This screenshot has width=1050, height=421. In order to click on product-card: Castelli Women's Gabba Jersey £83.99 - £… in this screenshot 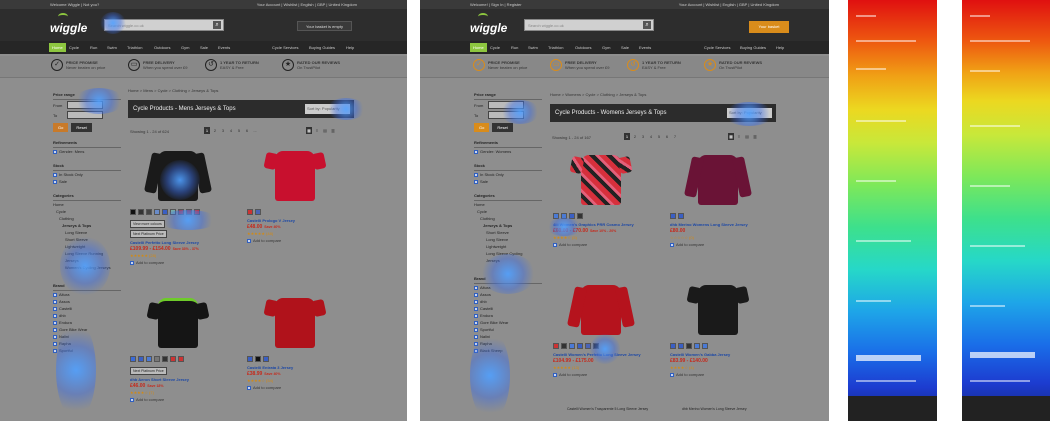, I will do `click(720, 328)`.